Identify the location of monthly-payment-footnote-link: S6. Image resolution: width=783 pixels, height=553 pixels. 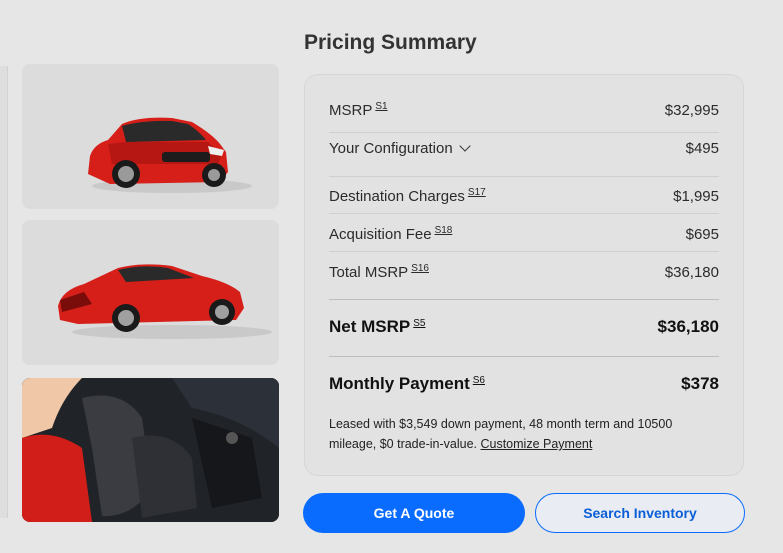
(479, 380).